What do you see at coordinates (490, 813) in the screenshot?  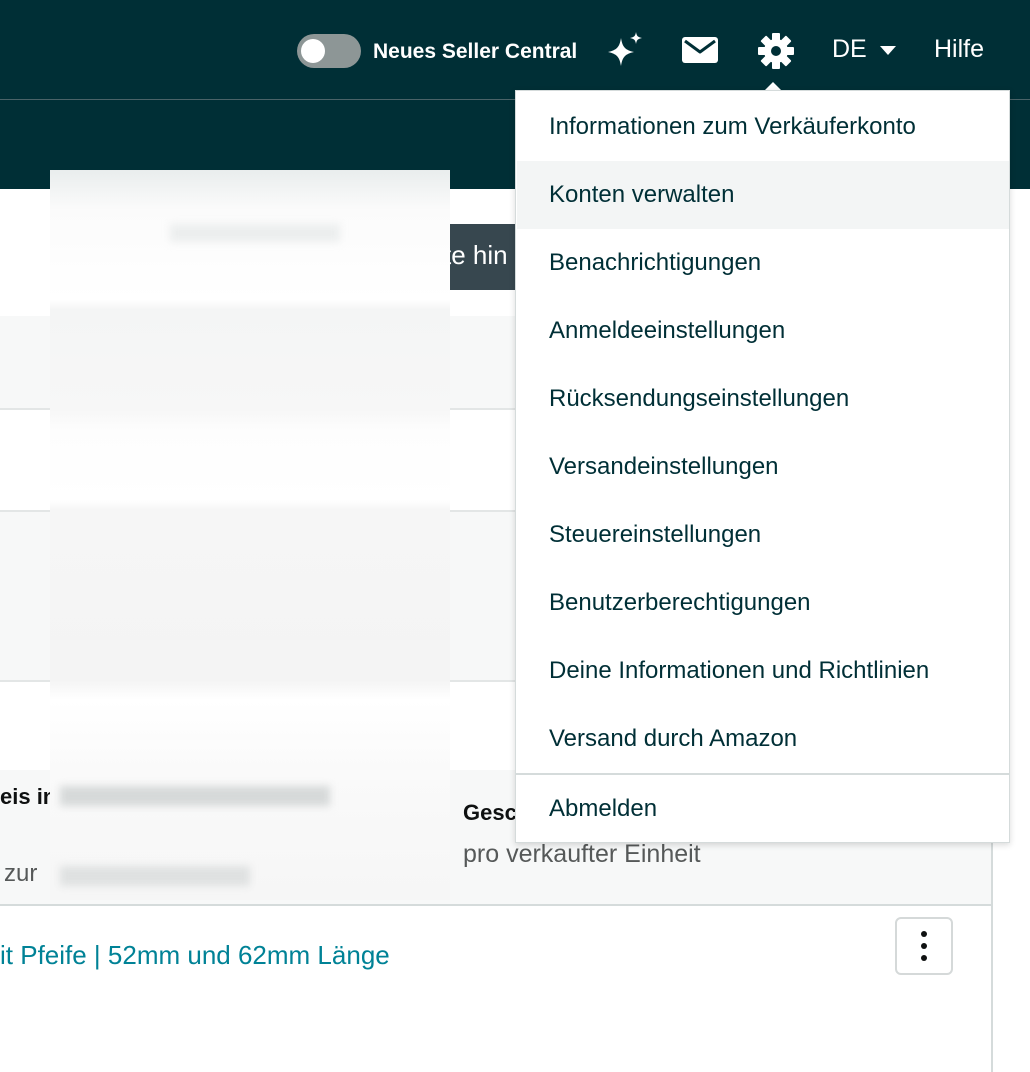 I see `column-header-fees: Gesc` at bounding box center [490, 813].